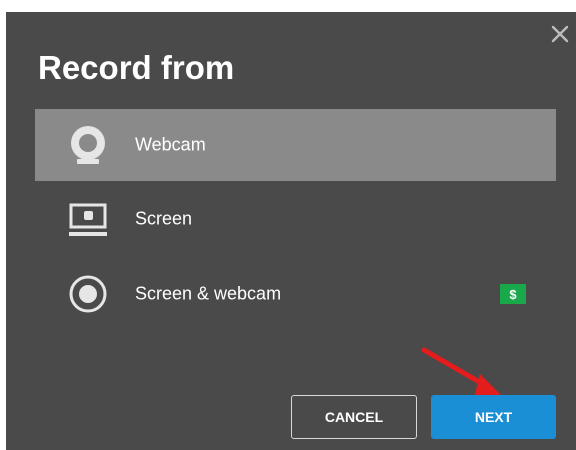 The height and width of the screenshot is (450, 576). Describe the element at coordinates (88, 219) in the screenshot. I see `screen-icon` at that location.